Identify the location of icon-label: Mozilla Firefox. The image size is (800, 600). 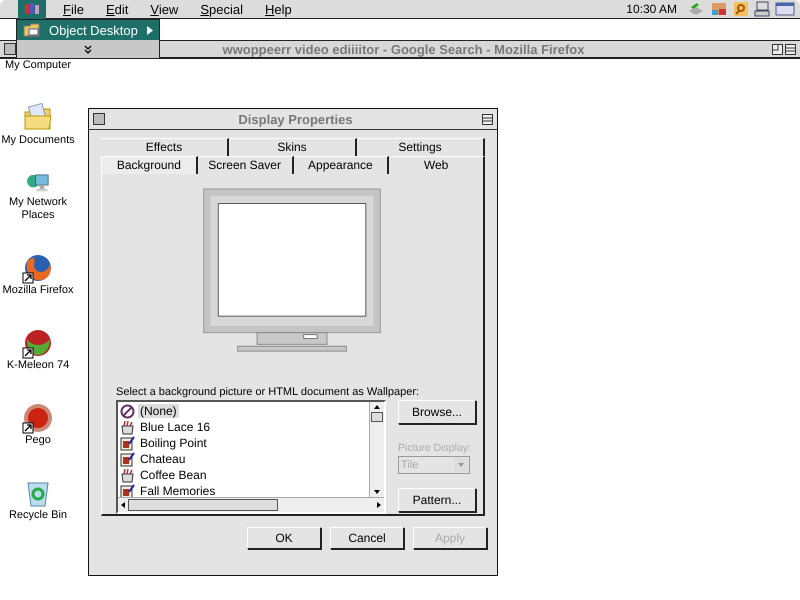
(38, 290).